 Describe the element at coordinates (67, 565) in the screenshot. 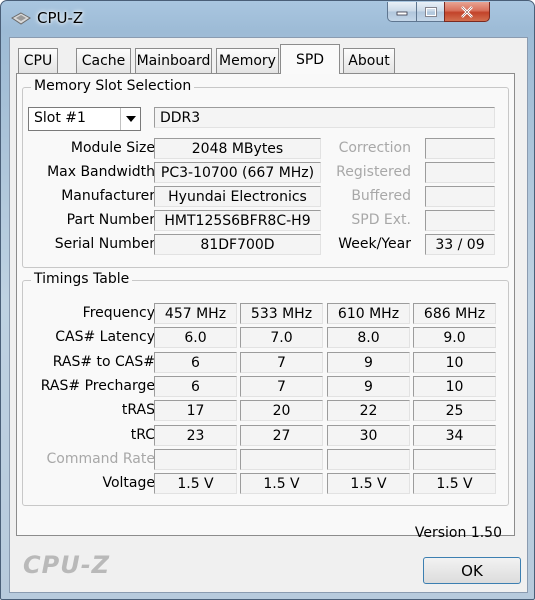

I see `cpuz-logo: CPU-Z` at that location.